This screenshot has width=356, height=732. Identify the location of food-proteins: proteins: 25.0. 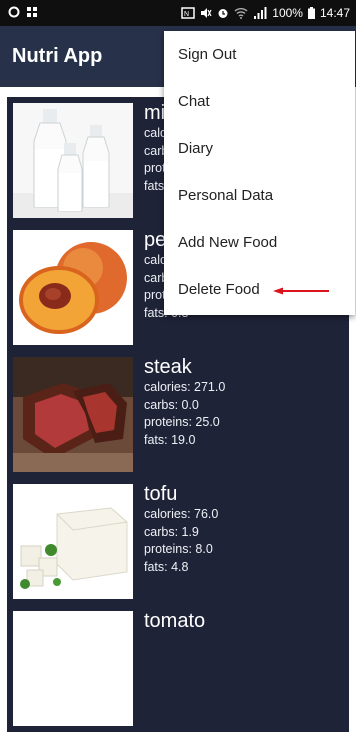
(182, 422).